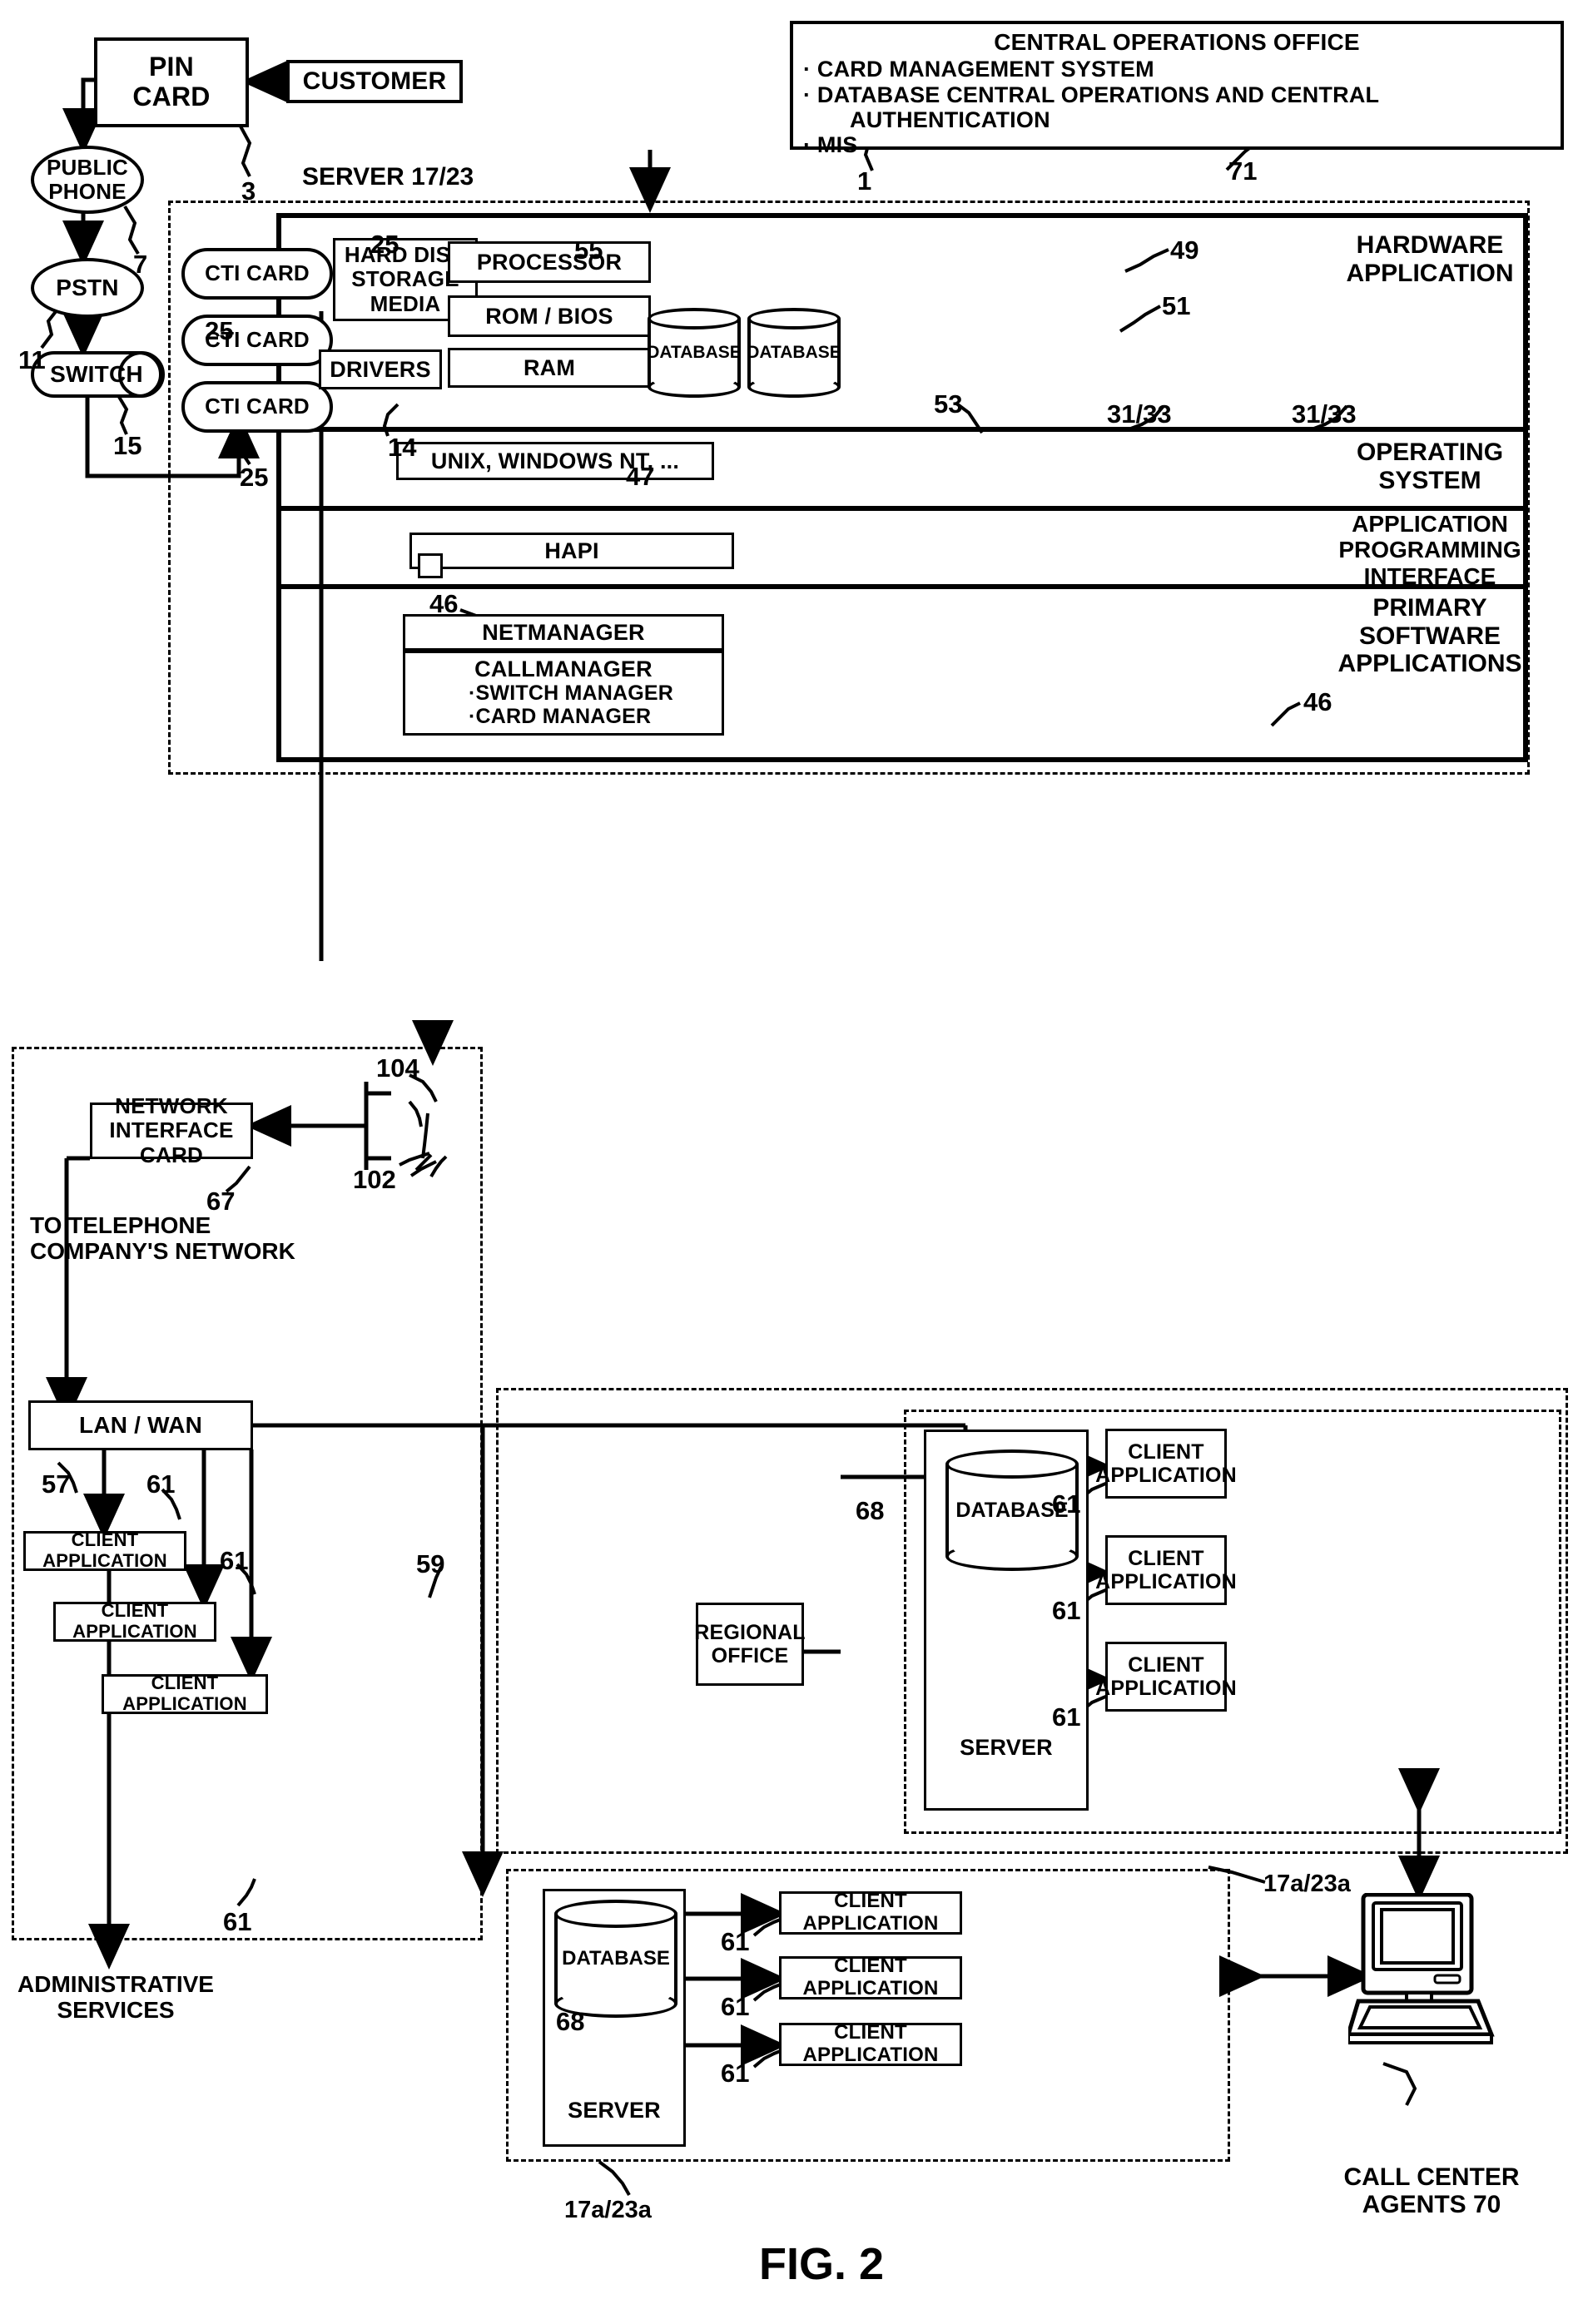 The width and height of the screenshot is (1588, 2324). I want to click on mid-client-application-2: CLIENT APPLICATION, so click(1166, 1570).